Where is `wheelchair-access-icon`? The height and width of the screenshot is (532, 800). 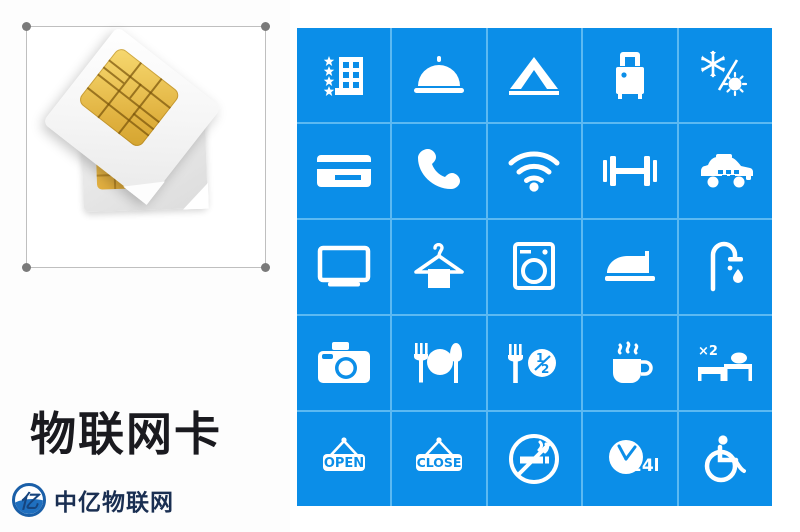
wheelchair-access-icon is located at coordinates (726, 459).